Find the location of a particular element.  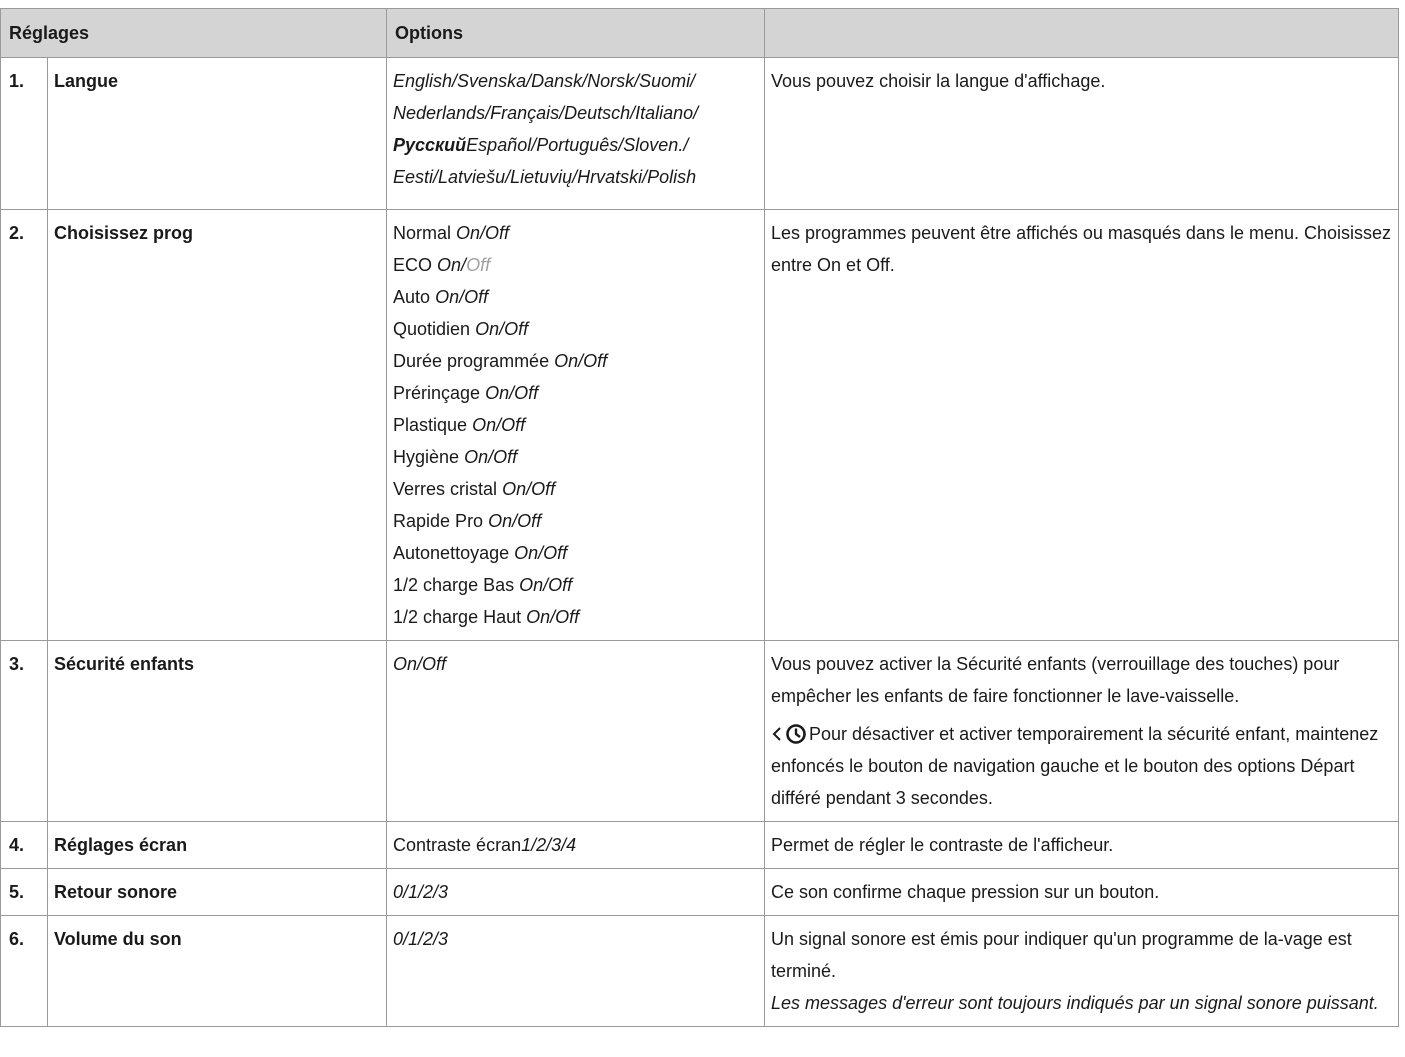

header-description is located at coordinates (1082, 33).